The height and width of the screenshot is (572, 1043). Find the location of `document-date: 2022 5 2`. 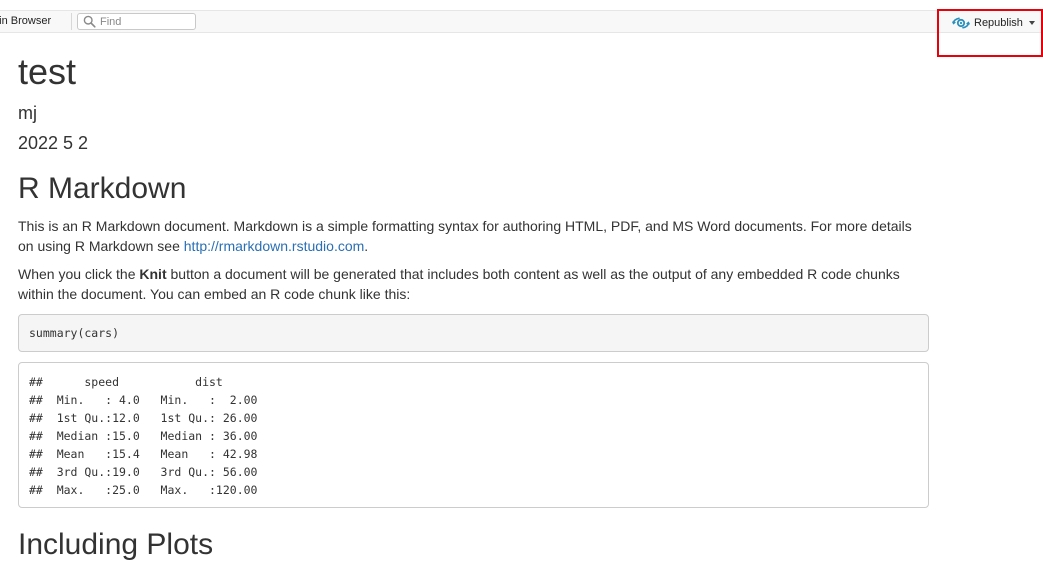

document-date: 2022 5 2 is located at coordinates (53, 143).